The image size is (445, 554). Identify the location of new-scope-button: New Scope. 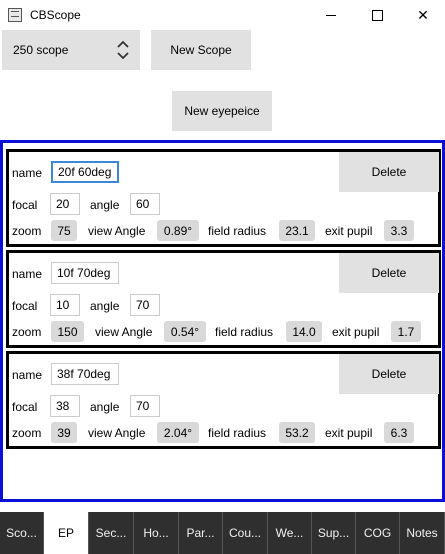
(201, 50).